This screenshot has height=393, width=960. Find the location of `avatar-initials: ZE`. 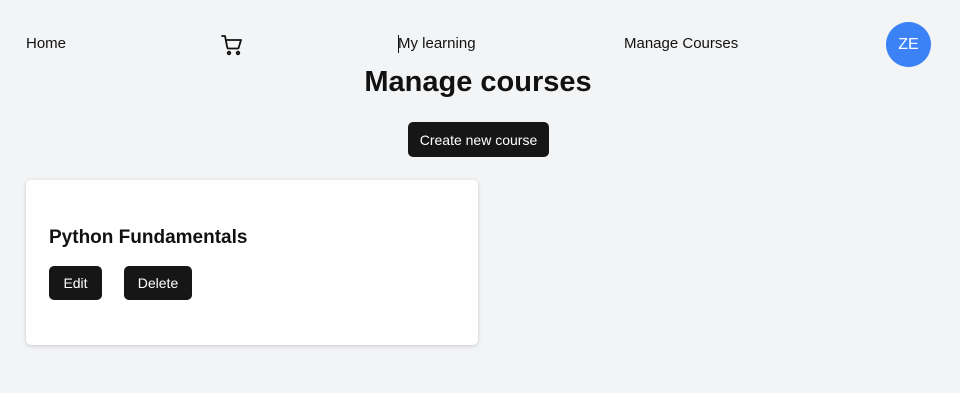

avatar-initials: ZE is located at coordinates (908, 44).